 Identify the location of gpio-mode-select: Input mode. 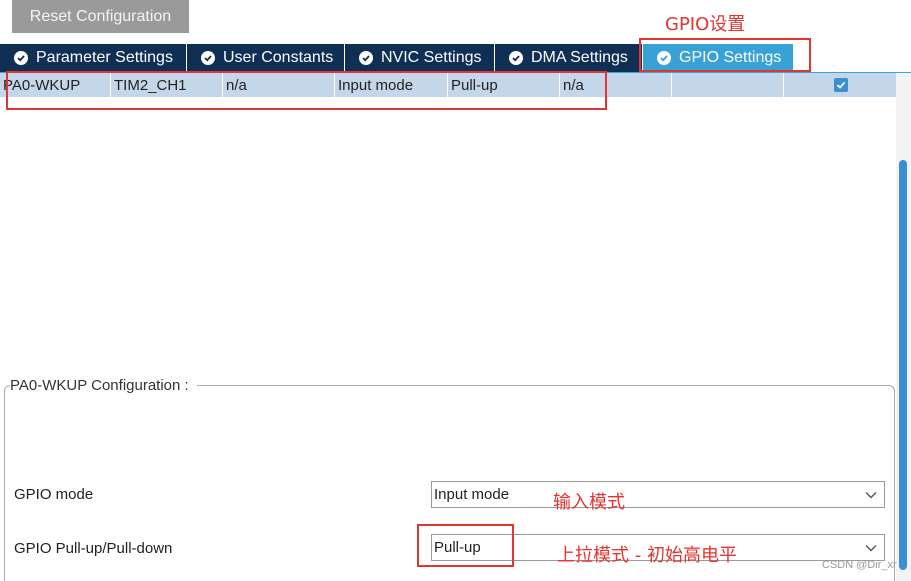
(658, 494).